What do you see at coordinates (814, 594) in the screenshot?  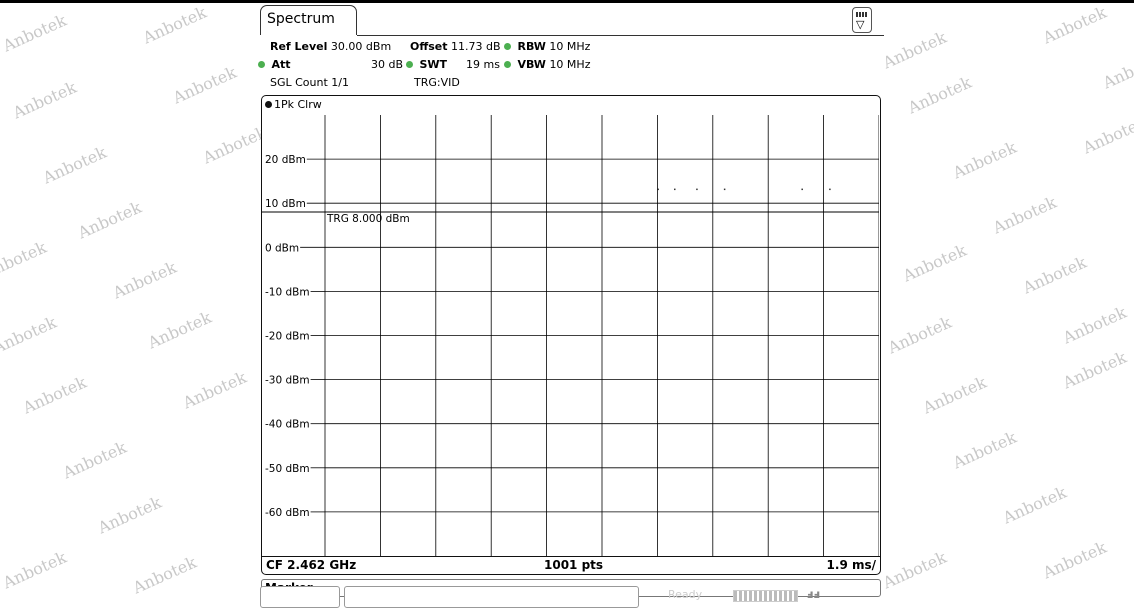 I see `network-icon: ⅎⅎ` at bounding box center [814, 594].